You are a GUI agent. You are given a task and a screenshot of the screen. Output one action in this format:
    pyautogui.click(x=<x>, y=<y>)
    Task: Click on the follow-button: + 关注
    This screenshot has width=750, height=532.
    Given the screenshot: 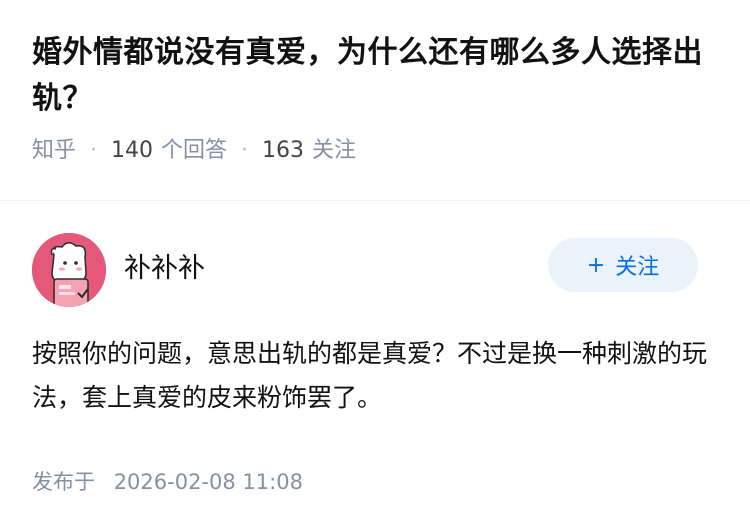 What is the action you would take?
    pyautogui.click(x=623, y=265)
    